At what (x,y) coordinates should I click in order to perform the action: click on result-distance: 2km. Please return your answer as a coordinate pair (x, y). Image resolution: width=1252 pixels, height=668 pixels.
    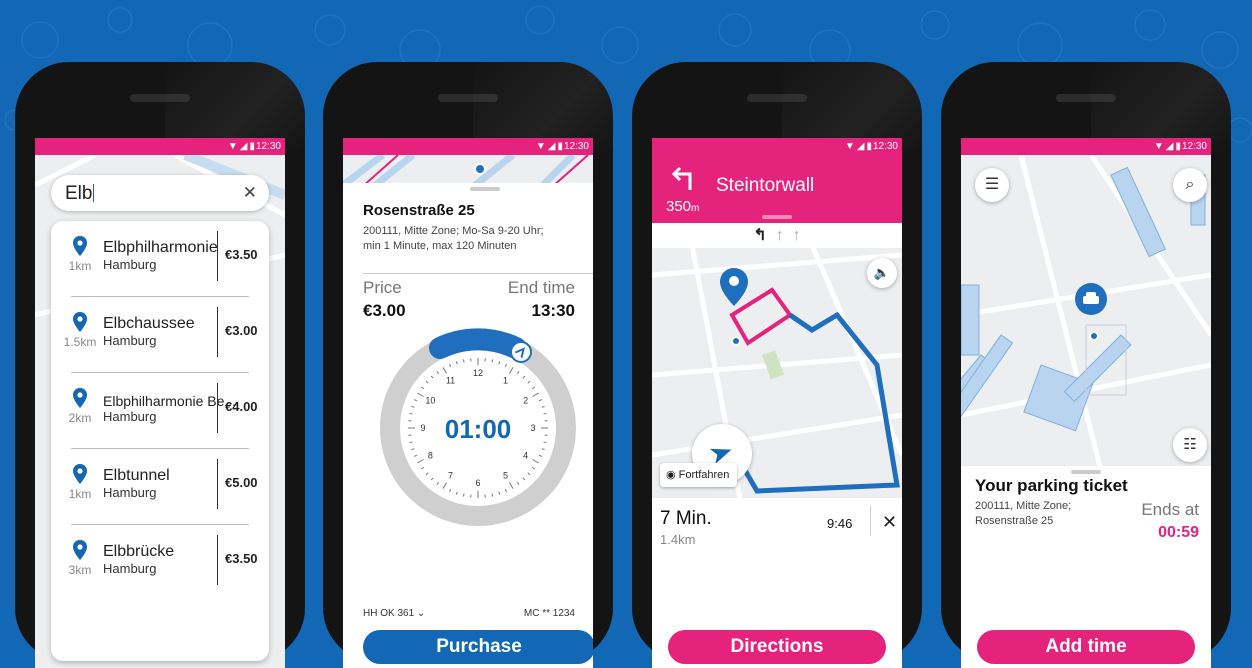
    Looking at the image, I should click on (80, 418).